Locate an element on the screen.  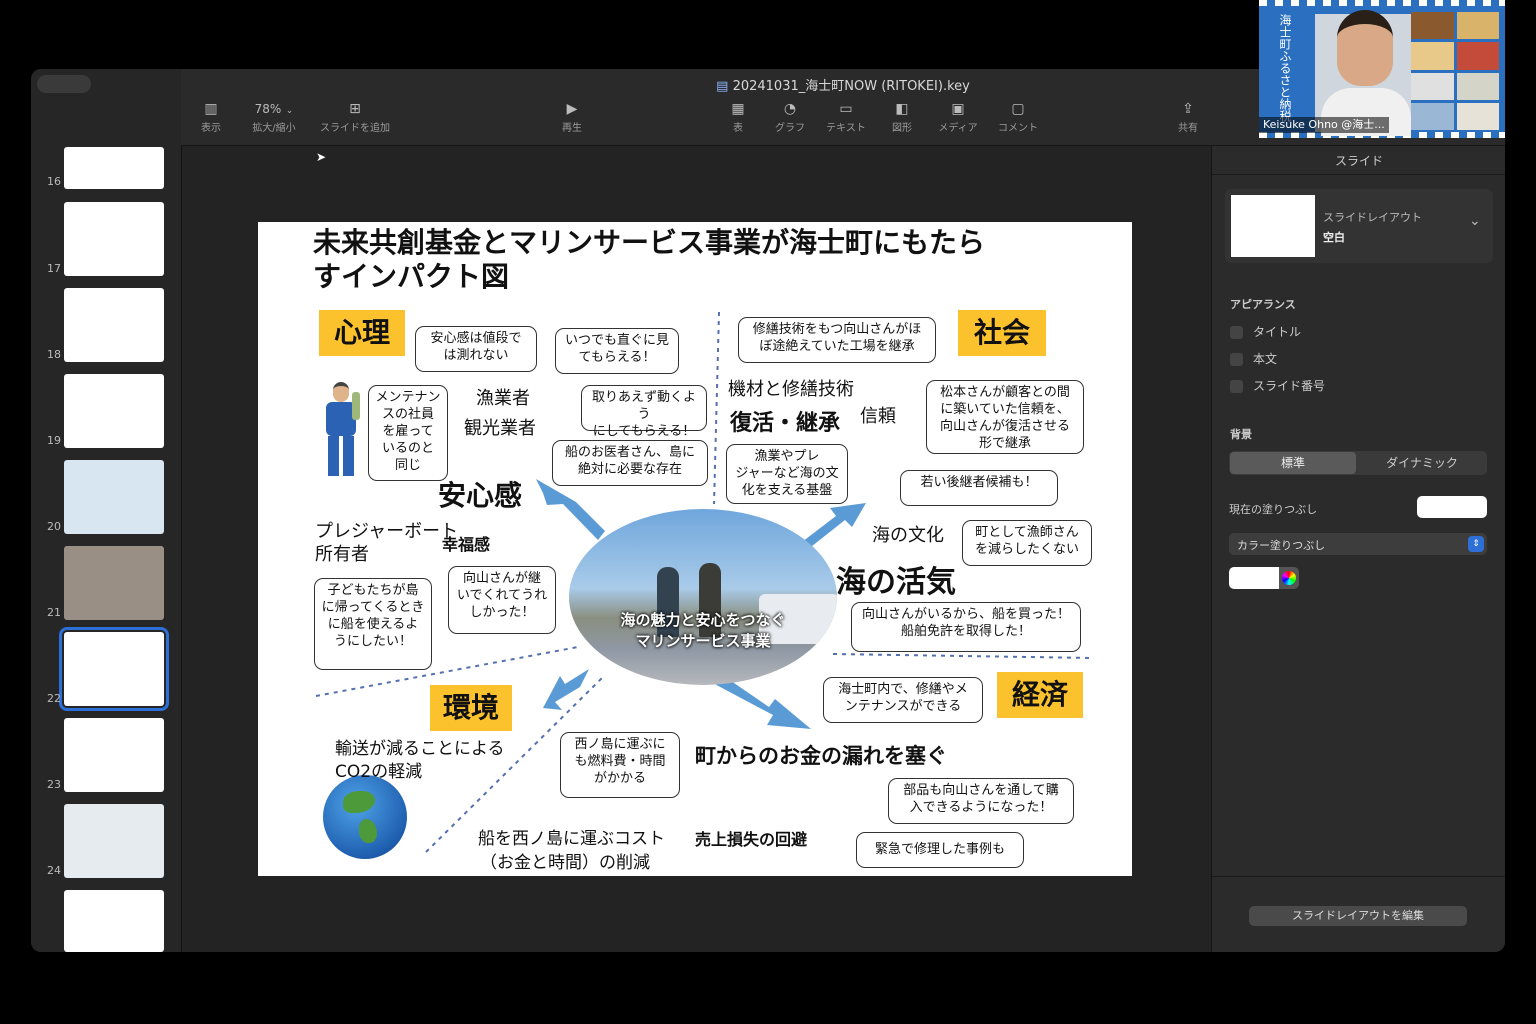
add-slide-button: ⊞ スライドを追加 is located at coordinates (355, 116).